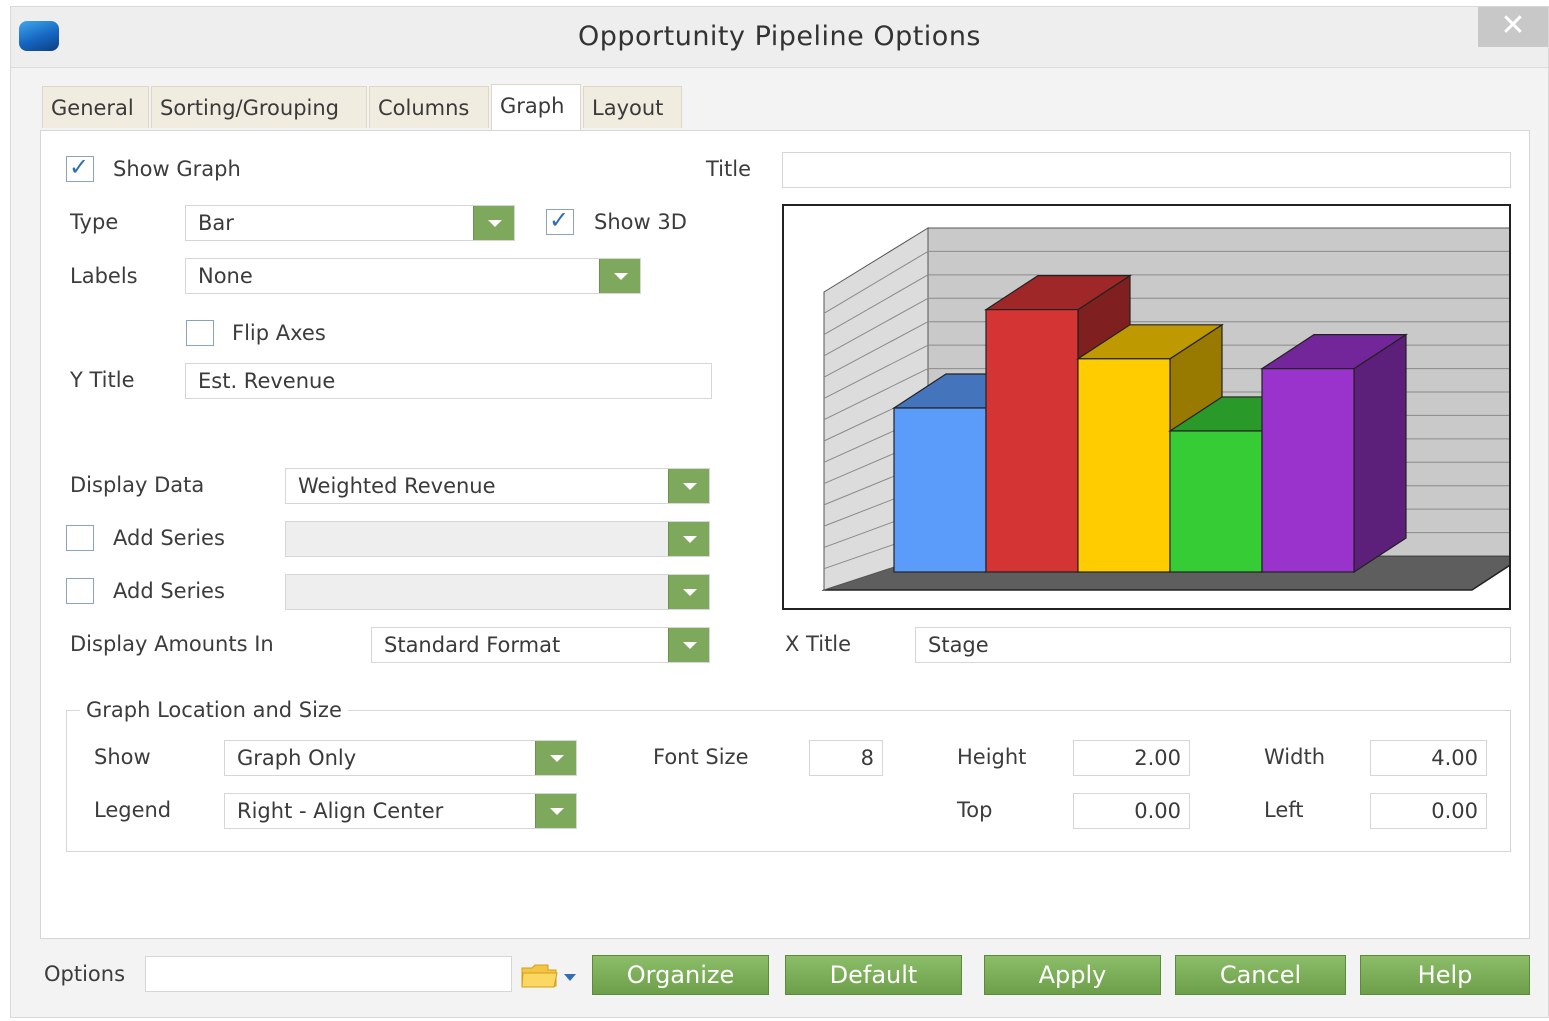  I want to click on graph-location-group, so click(788, 781).